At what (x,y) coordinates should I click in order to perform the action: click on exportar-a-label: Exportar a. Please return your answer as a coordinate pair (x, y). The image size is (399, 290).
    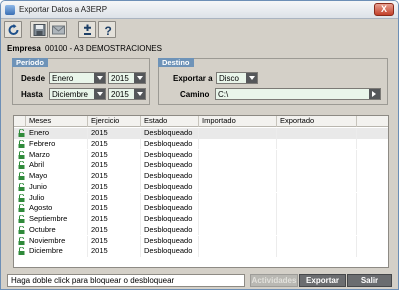
    Looking at the image, I should click on (193, 78).